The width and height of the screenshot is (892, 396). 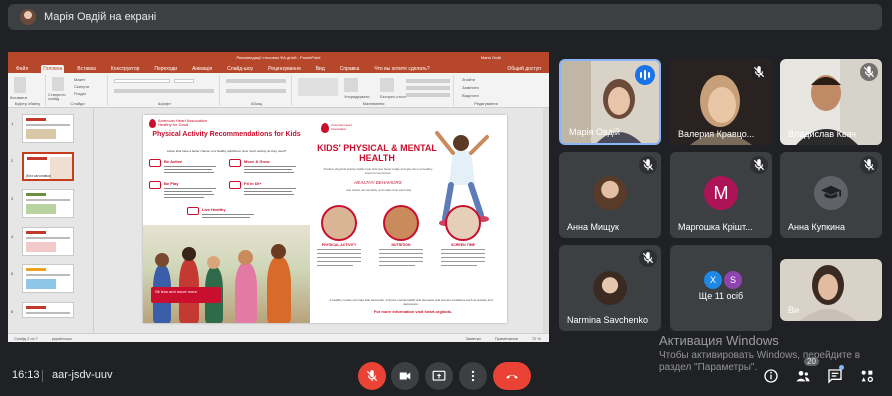 I want to click on ribbon-group-label: Шрифт, so click(x=164, y=103).